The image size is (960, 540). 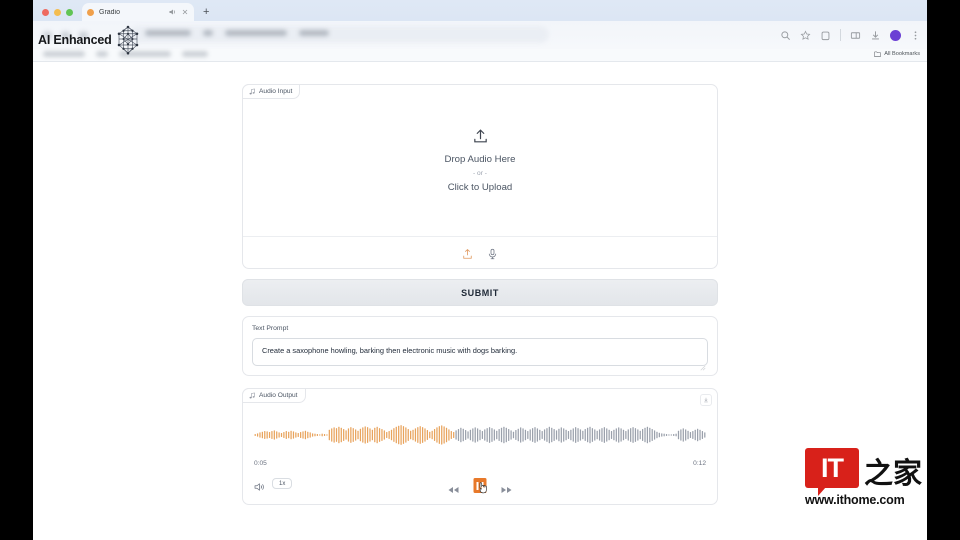 I want to click on tab-title: Gradio, so click(x=110, y=12).